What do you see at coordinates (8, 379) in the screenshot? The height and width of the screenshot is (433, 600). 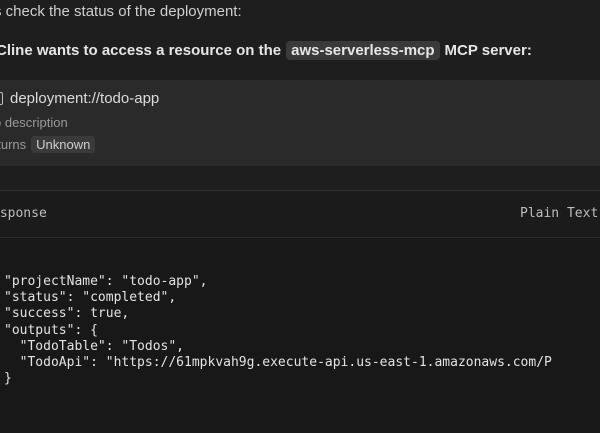 I see `code-line: }` at bounding box center [8, 379].